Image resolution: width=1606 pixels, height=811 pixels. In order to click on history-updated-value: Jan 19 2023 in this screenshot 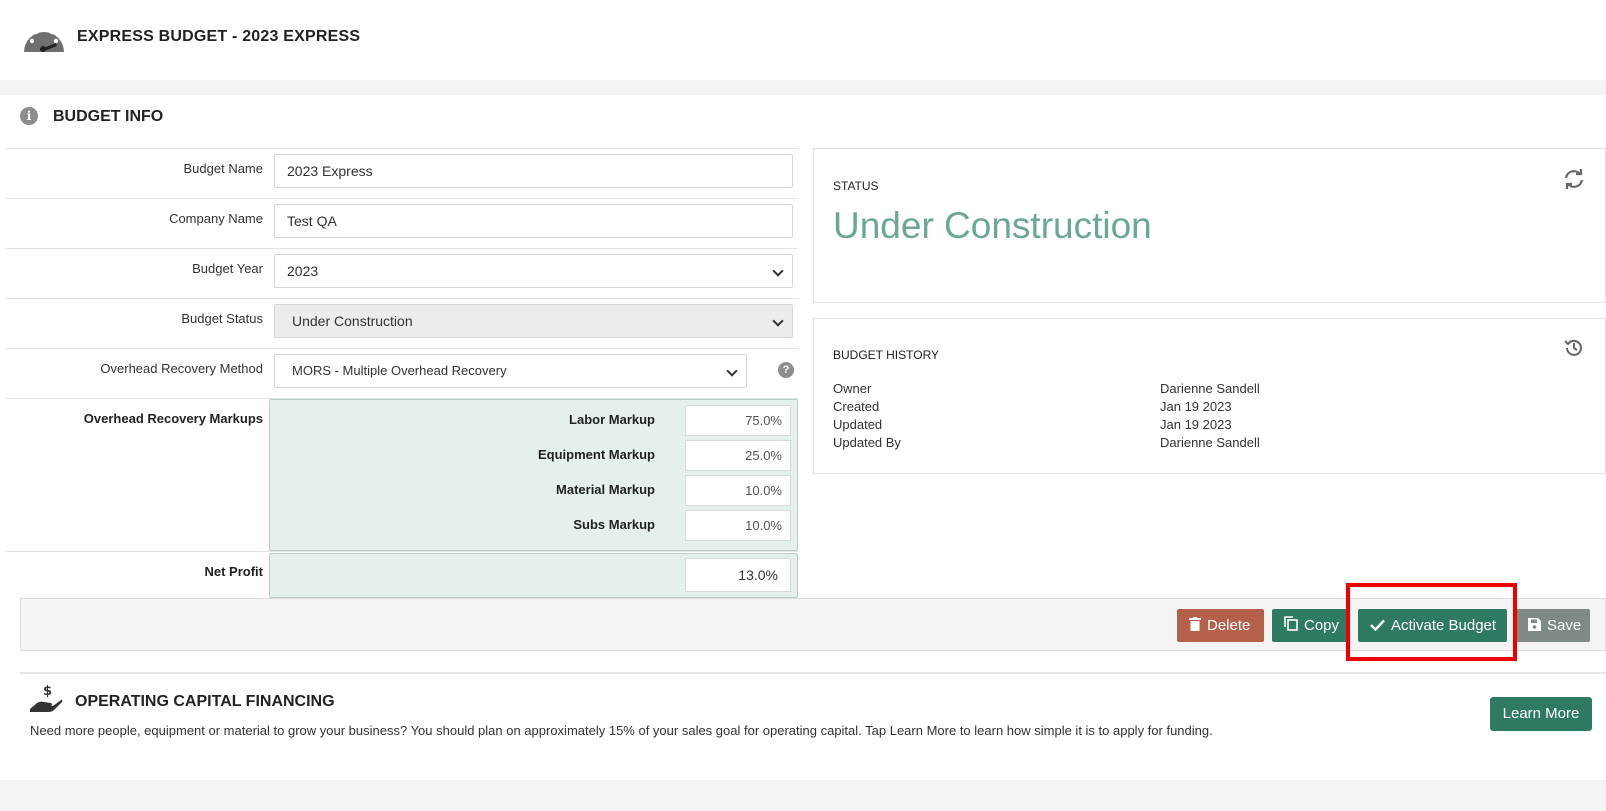, I will do `click(1196, 424)`.